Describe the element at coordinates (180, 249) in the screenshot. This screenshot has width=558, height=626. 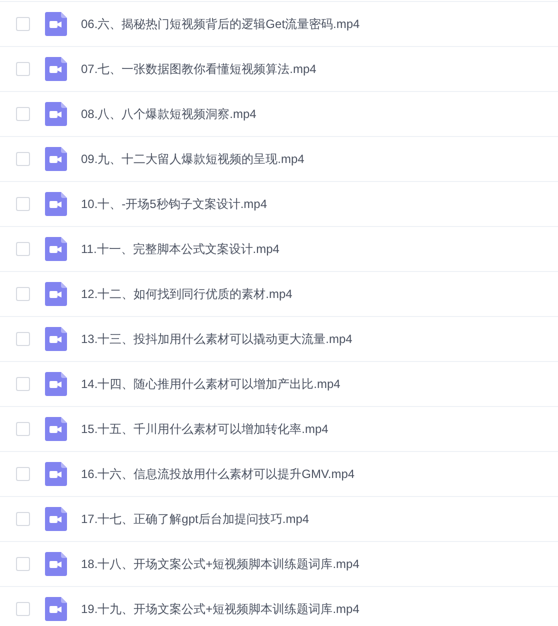
I see `file-name: 11.十一、完整脚本公式文案设计.mp4` at that location.